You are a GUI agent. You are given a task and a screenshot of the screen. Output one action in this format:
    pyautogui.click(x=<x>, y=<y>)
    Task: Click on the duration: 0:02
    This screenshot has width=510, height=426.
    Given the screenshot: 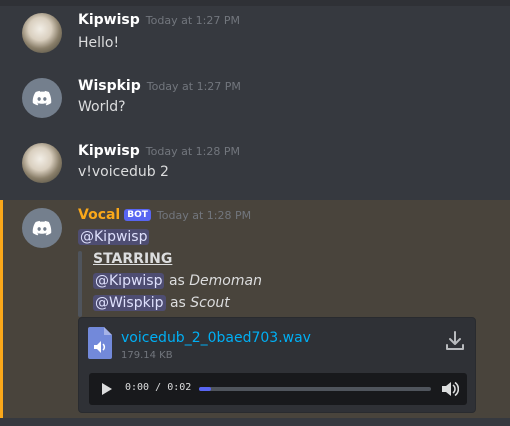 What is the action you would take?
    pyautogui.click(x=179, y=387)
    